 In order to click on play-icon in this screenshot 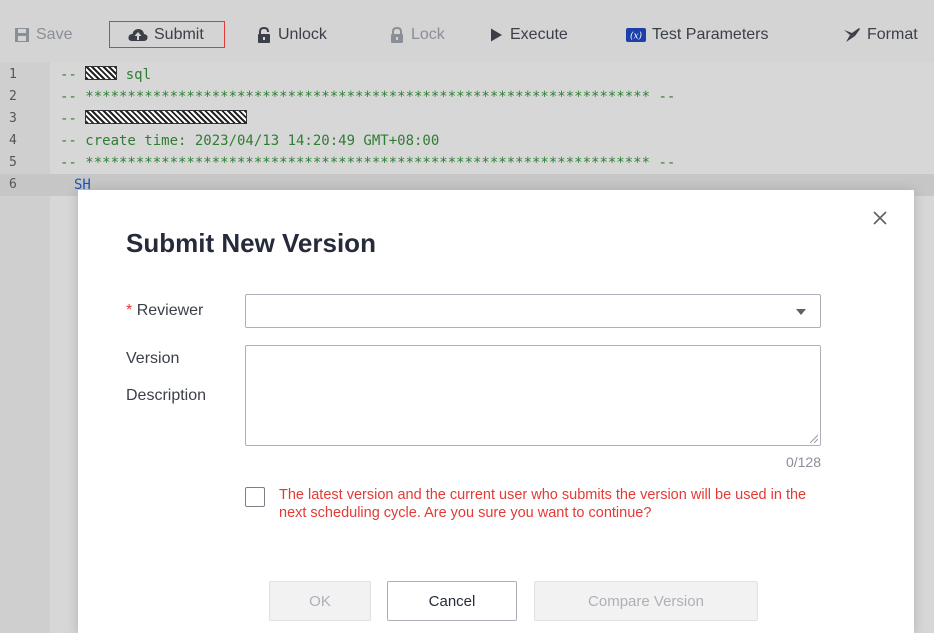, I will do `click(496, 35)`.